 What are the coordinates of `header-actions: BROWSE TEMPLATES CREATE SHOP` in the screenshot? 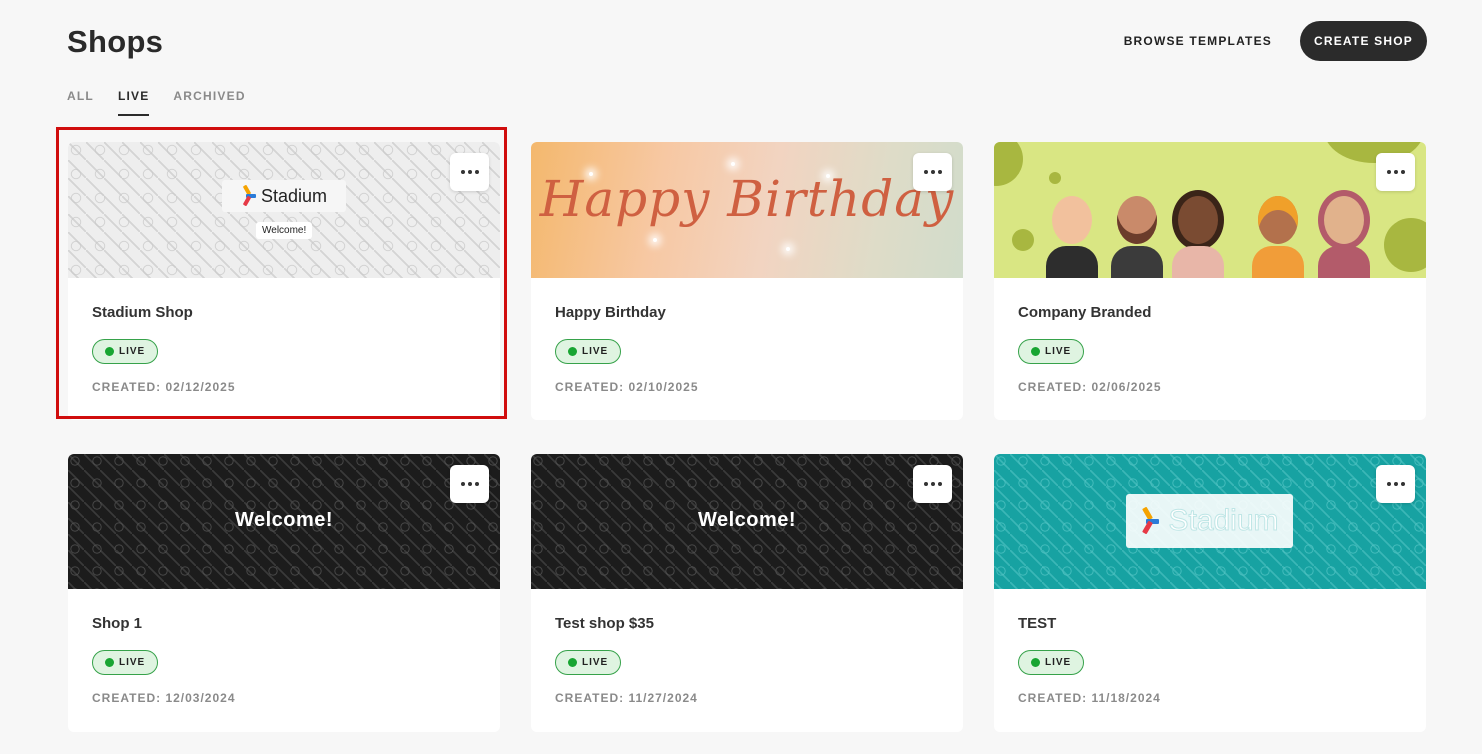 It's located at (1275, 41).